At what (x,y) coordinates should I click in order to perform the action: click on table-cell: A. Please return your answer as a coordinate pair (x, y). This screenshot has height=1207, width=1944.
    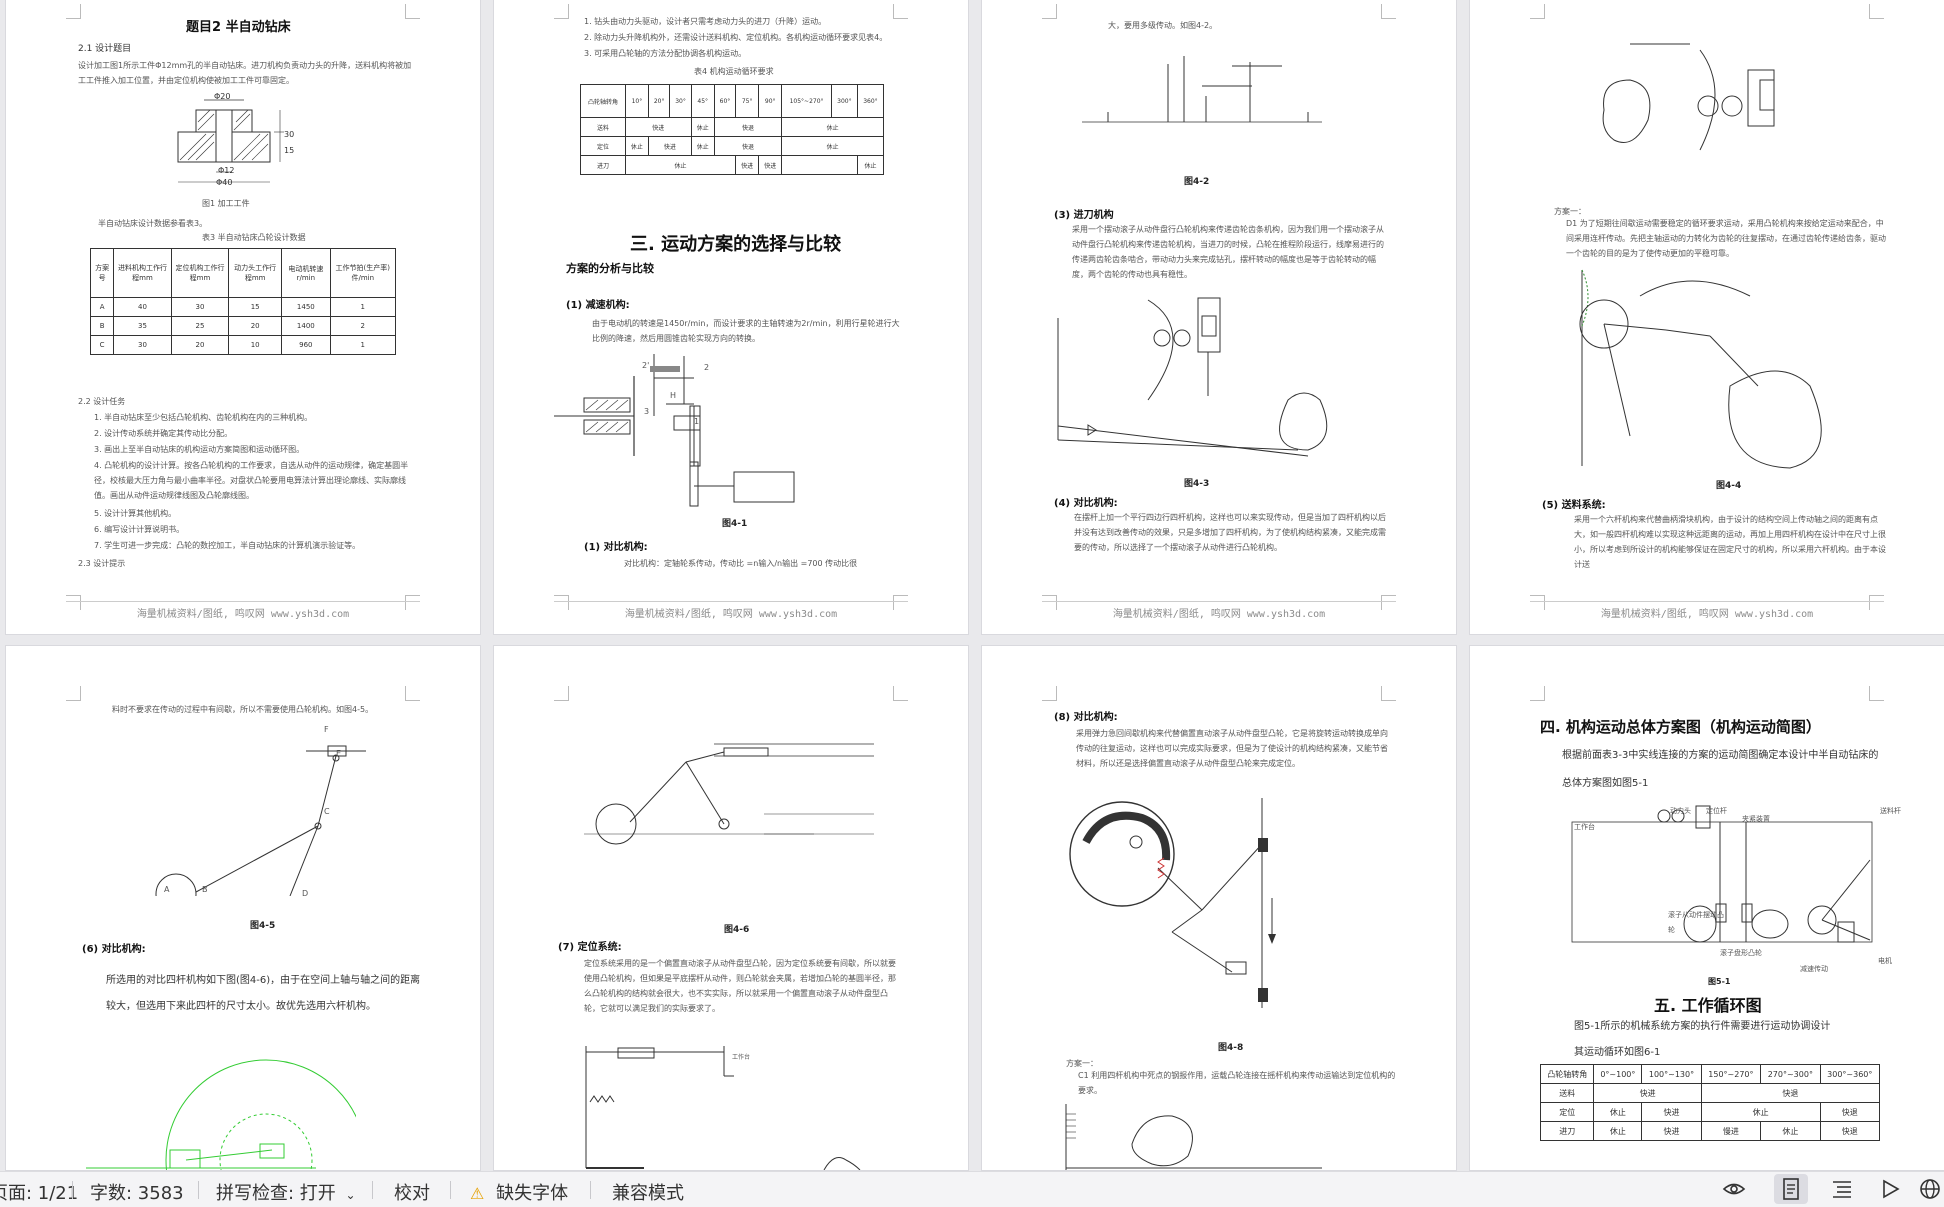
    Looking at the image, I should click on (102, 307).